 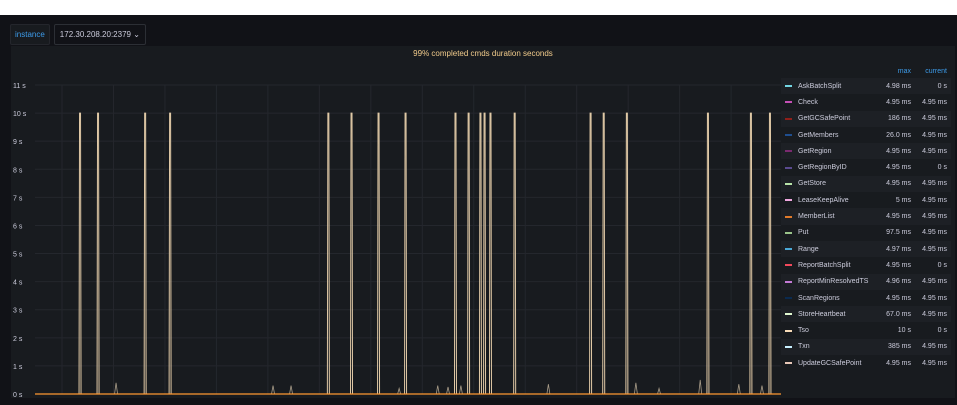 What do you see at coordinates (822, 314) in the screenshot?
I see `legend-series-name: StoreHeartbeat` at bounding box center [822, 314].